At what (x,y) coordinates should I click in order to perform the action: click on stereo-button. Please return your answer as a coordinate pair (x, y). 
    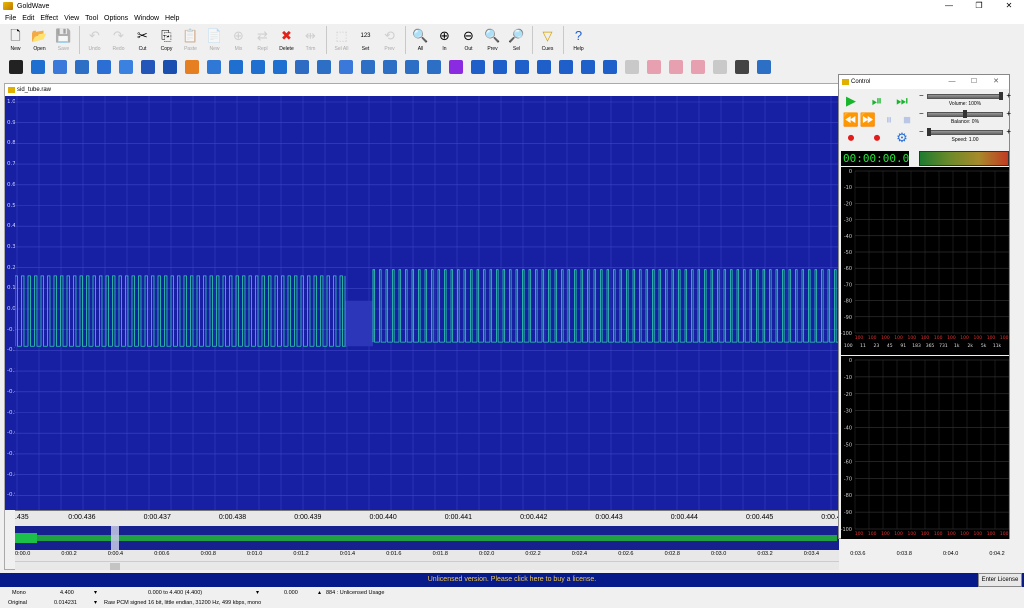
    Looking at the image, I should click on (434, 67).